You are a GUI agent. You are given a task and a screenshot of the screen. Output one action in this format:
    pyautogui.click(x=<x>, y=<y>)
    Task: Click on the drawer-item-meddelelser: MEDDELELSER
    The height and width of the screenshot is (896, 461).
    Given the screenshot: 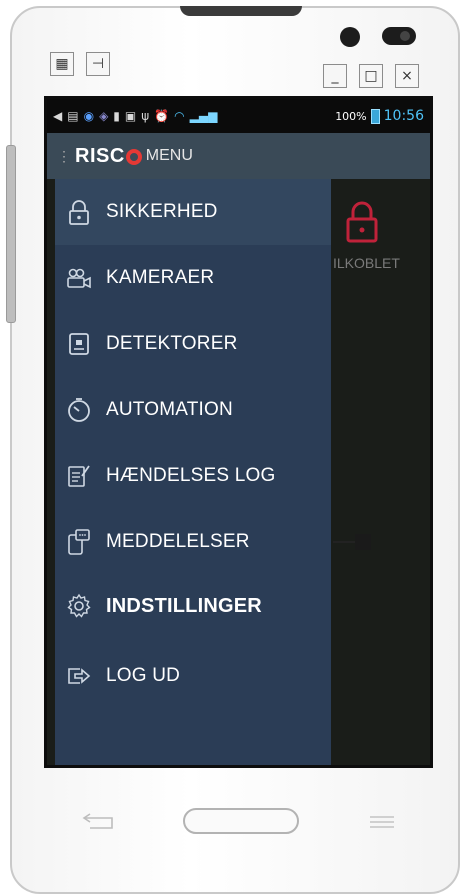 What is the action you would take?
    pyautogui.click(x=193, y=542)
    